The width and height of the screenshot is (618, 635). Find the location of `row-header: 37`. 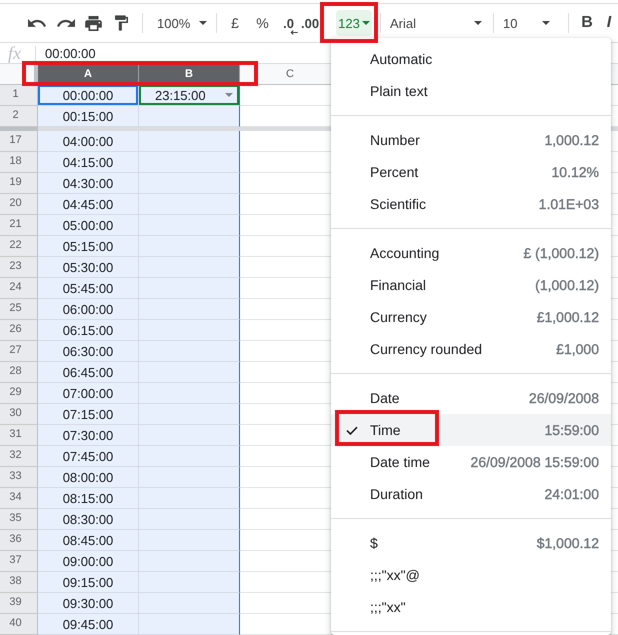

row-header: 37 is located at coordinates (19, 561).